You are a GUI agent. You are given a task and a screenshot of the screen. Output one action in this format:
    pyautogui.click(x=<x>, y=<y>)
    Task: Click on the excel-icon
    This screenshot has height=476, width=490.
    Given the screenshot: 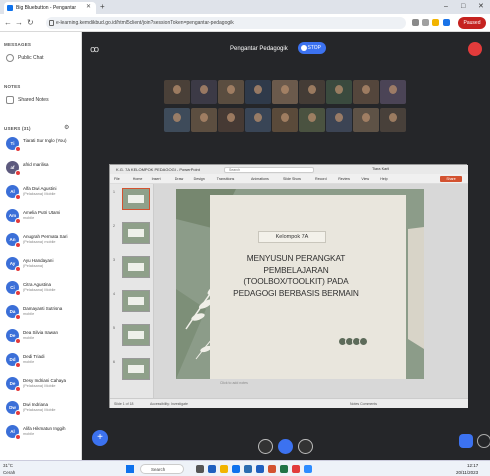 What is the action you would take?
    pyautogui.click(x=284, y=469)
    